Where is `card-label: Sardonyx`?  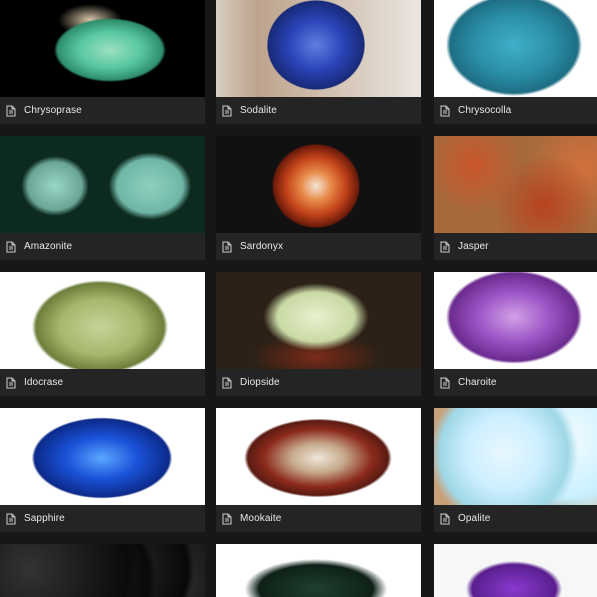
card-label: Sardonyx is located at coordinates (262, 246).